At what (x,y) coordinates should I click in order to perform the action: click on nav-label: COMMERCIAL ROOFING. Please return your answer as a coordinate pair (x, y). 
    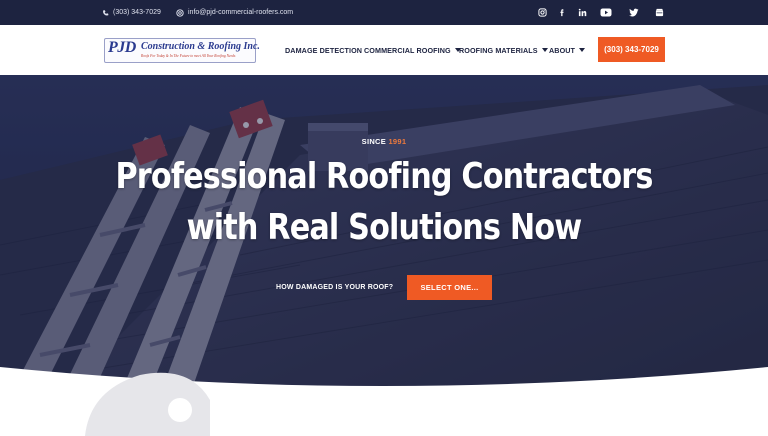
    Looking at the image, I should click on (407, 50).